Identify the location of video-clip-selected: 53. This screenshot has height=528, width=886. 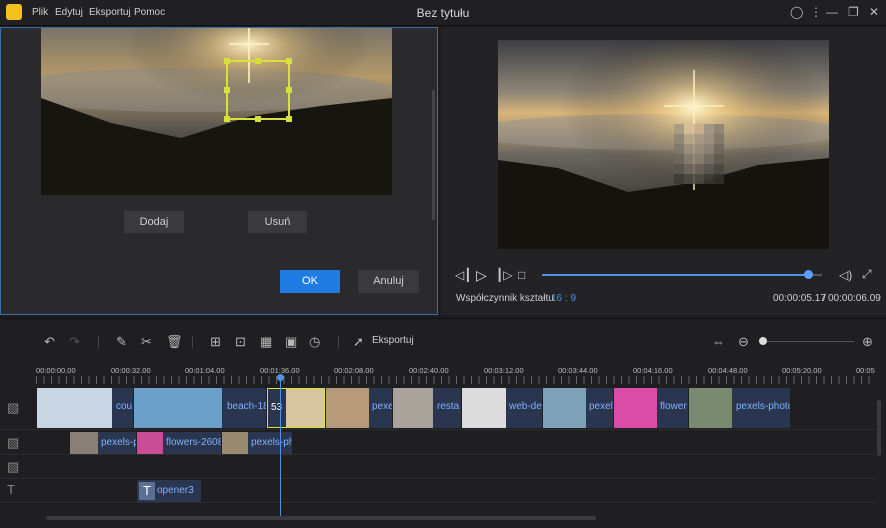
(296, 408).